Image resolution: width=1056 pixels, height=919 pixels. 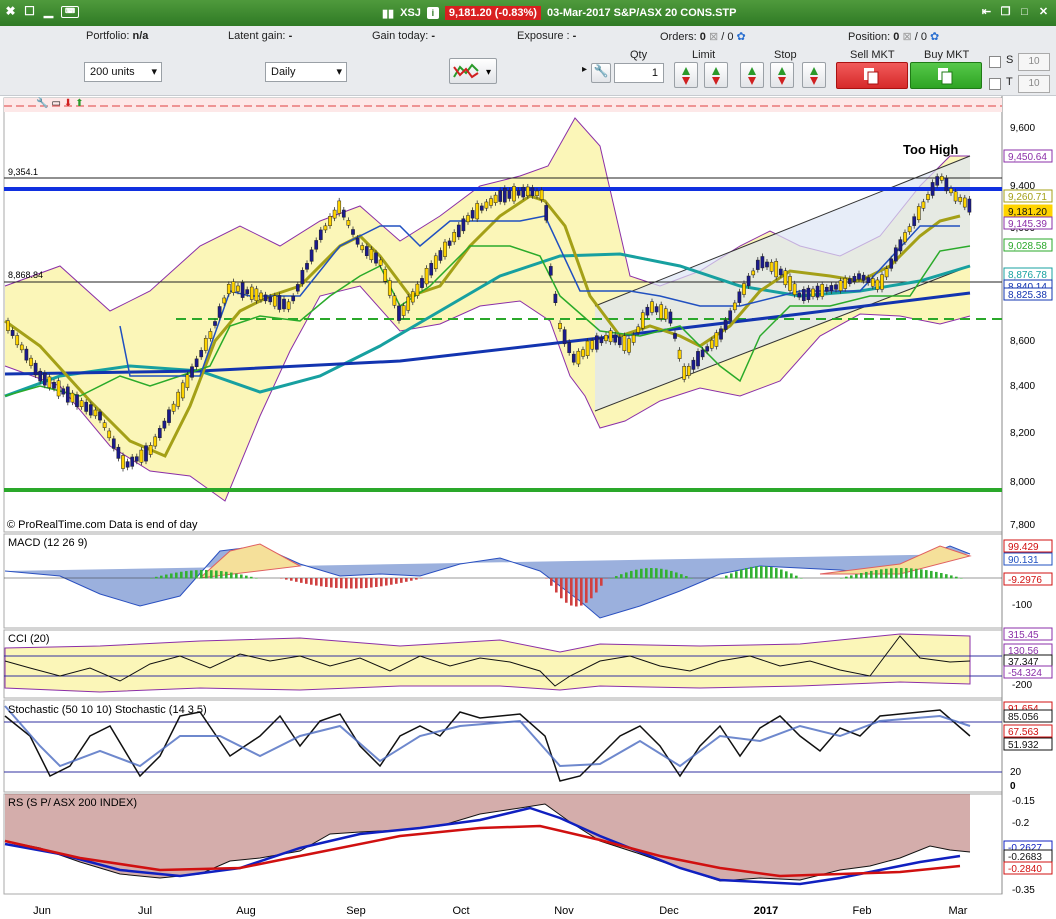 What do you see at coordinates (872, 75) in the screenshot?
I see `sell-mkt-button` at bounding box center [872, 75].